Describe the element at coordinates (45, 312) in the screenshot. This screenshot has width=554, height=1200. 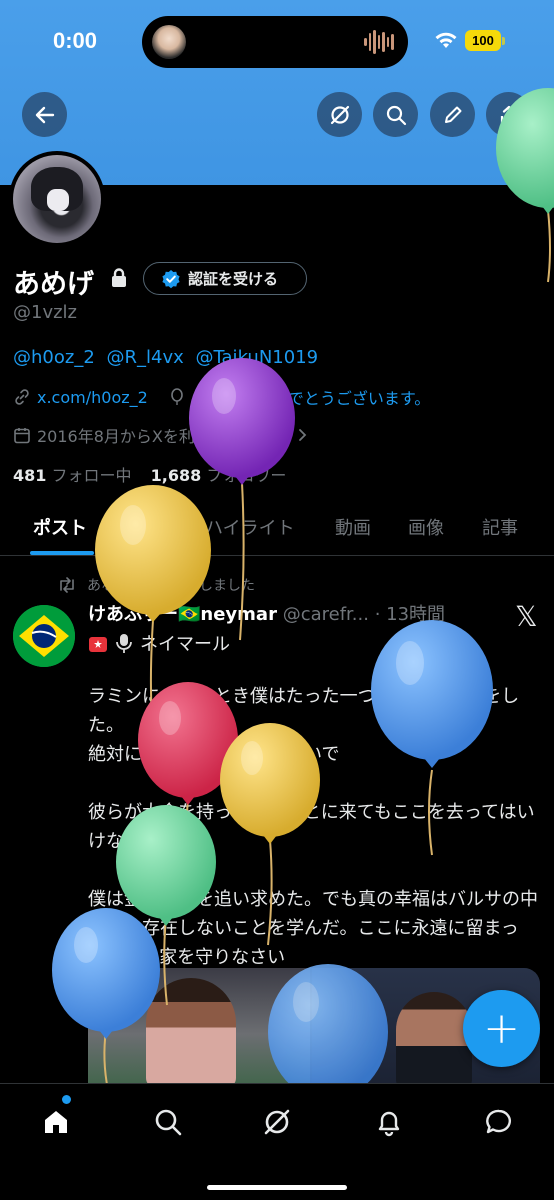
I see `profile-handle: @1vzlz` at that location.